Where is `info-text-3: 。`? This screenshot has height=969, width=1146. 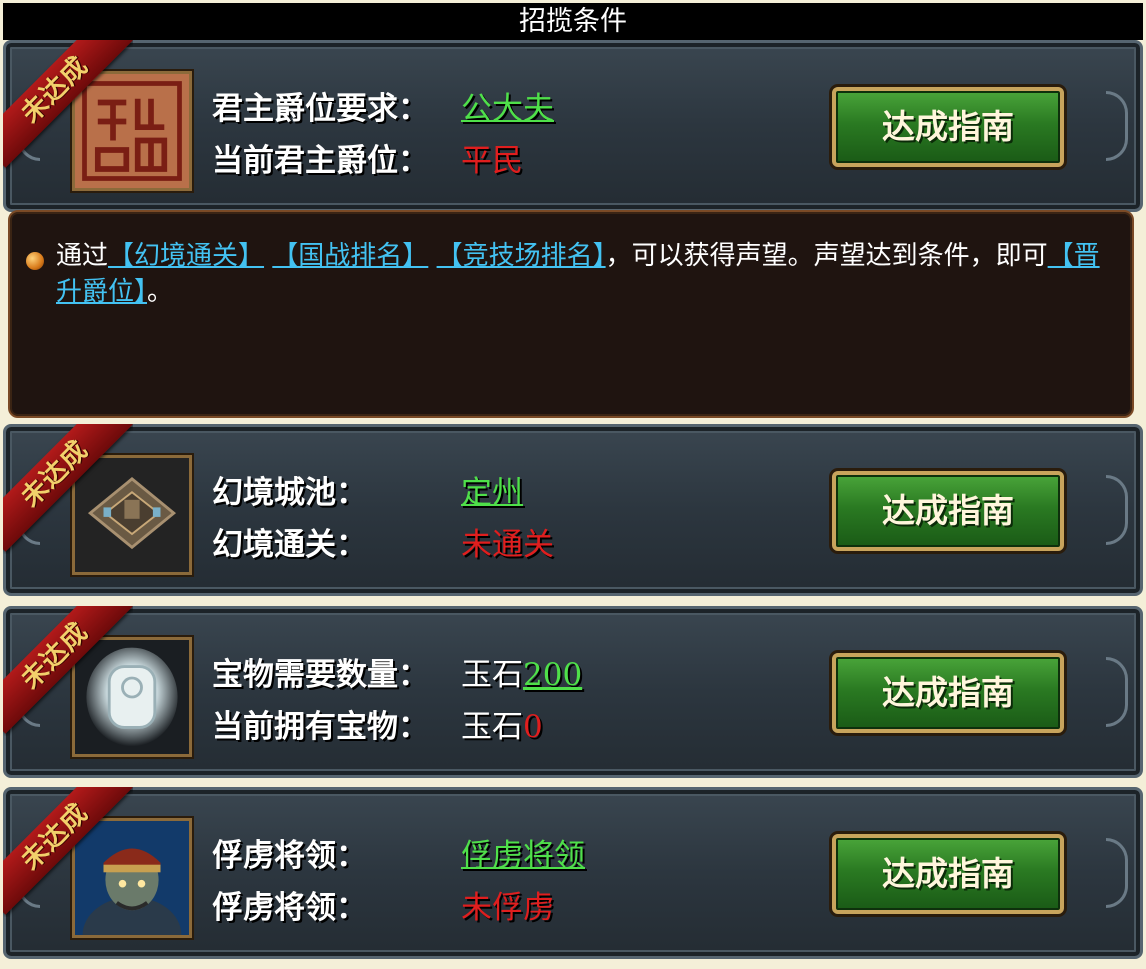
info-text-3: 。 is located at coordinates (160, 292).